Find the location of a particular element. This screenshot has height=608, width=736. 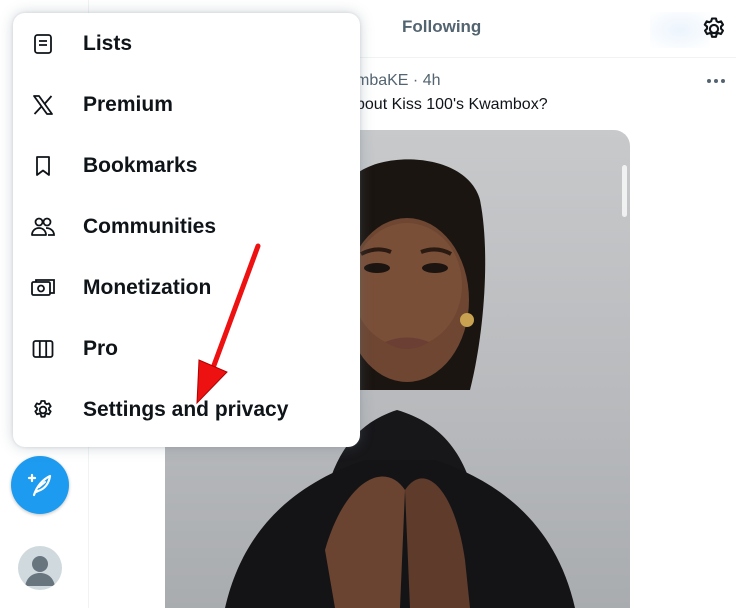

compose-feather-icon is located at coordinates (39, 485).